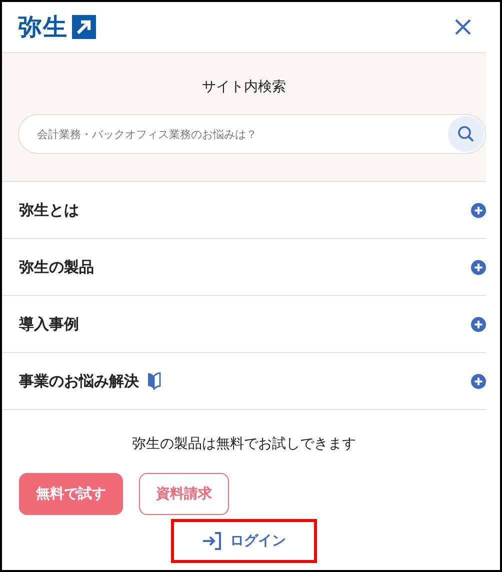 The width and height of the screenshot is (502, 572). I want to click on close-icon, so click(463, 27).